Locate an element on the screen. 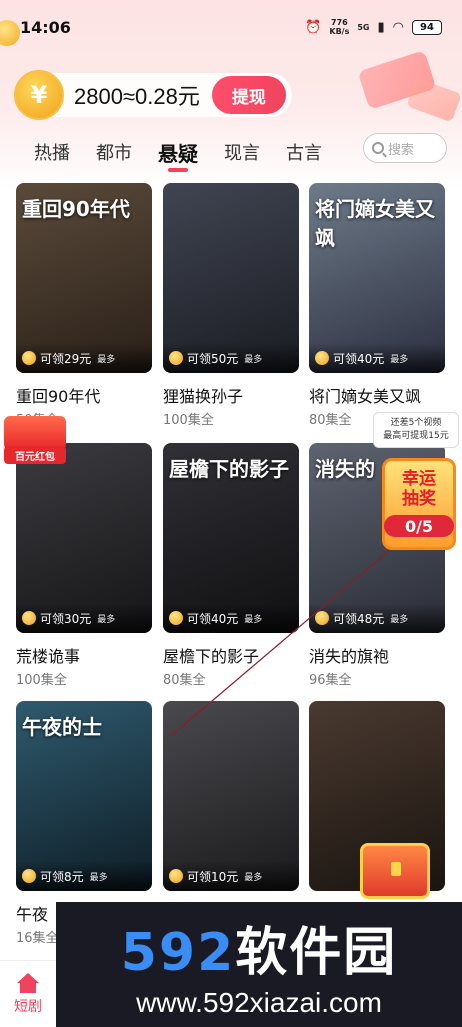 The height and width of the screenshot is (1027, 462). drama-title: 荒楼诡事 is located at coordinates (84, 655).